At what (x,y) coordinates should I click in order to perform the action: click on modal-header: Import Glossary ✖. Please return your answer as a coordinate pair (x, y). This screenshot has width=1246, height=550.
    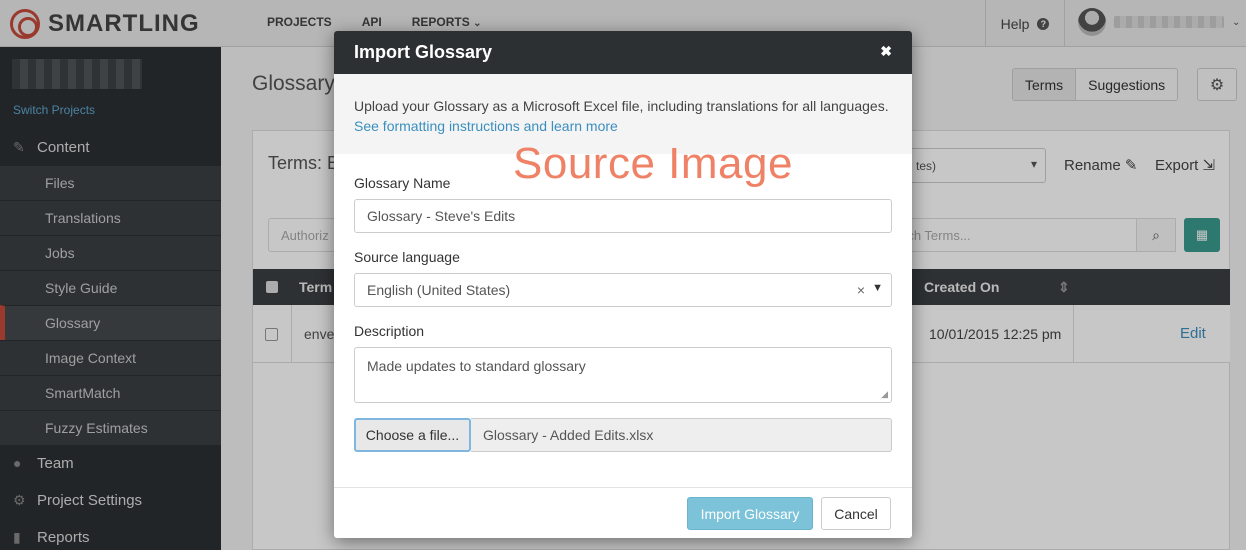
    Looking at the image, I should click on (623, 52).